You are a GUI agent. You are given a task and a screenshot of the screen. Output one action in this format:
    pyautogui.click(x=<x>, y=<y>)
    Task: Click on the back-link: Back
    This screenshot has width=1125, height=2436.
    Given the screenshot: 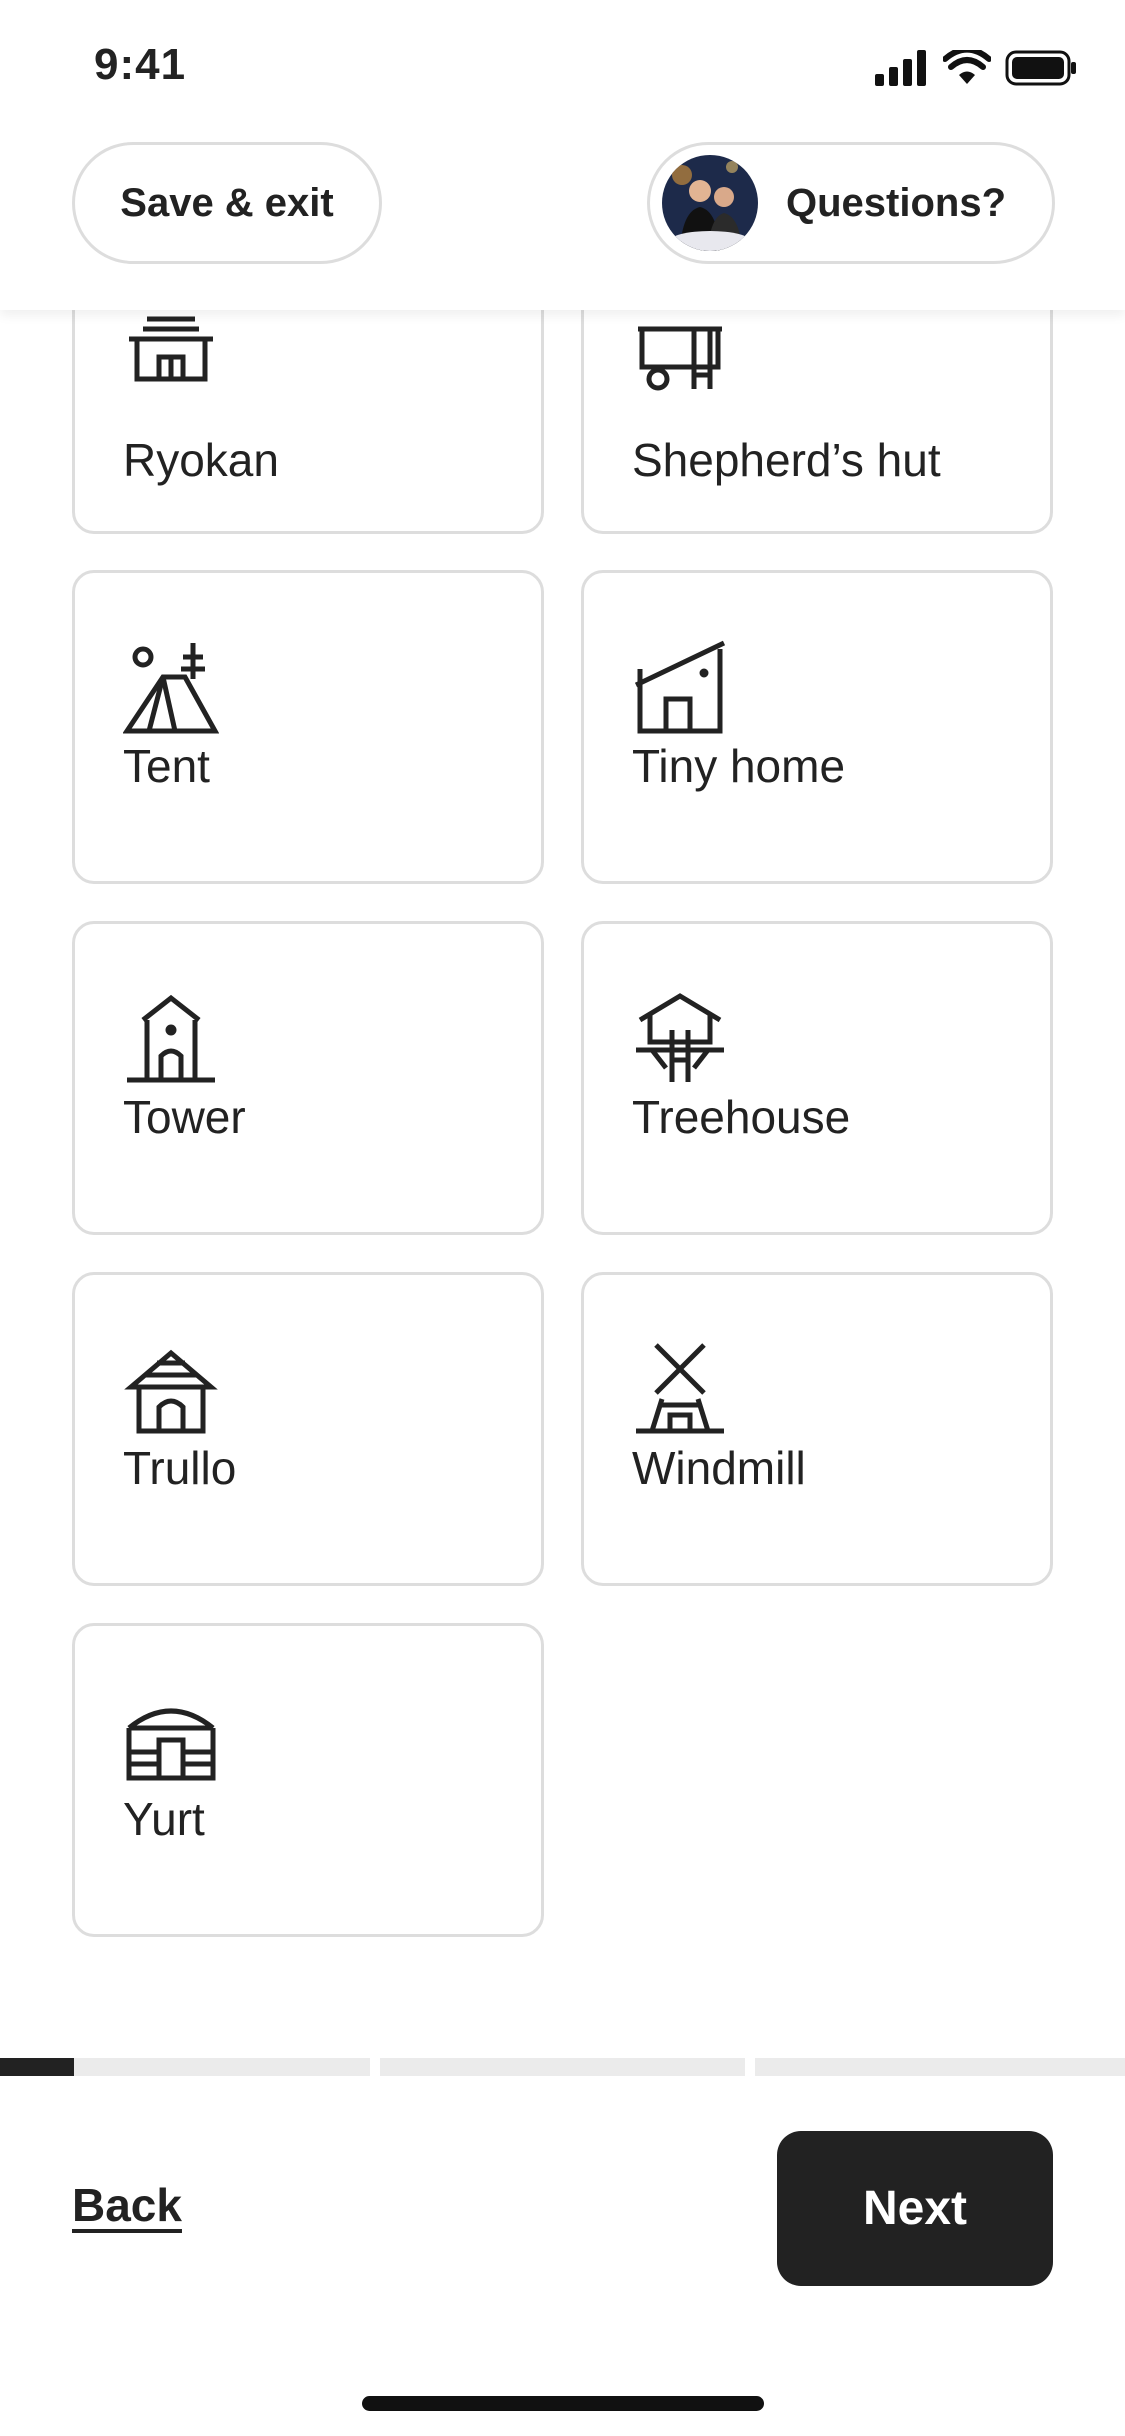 What is the action you would take?
    pyautogui.click(x=127, y=2205)
    